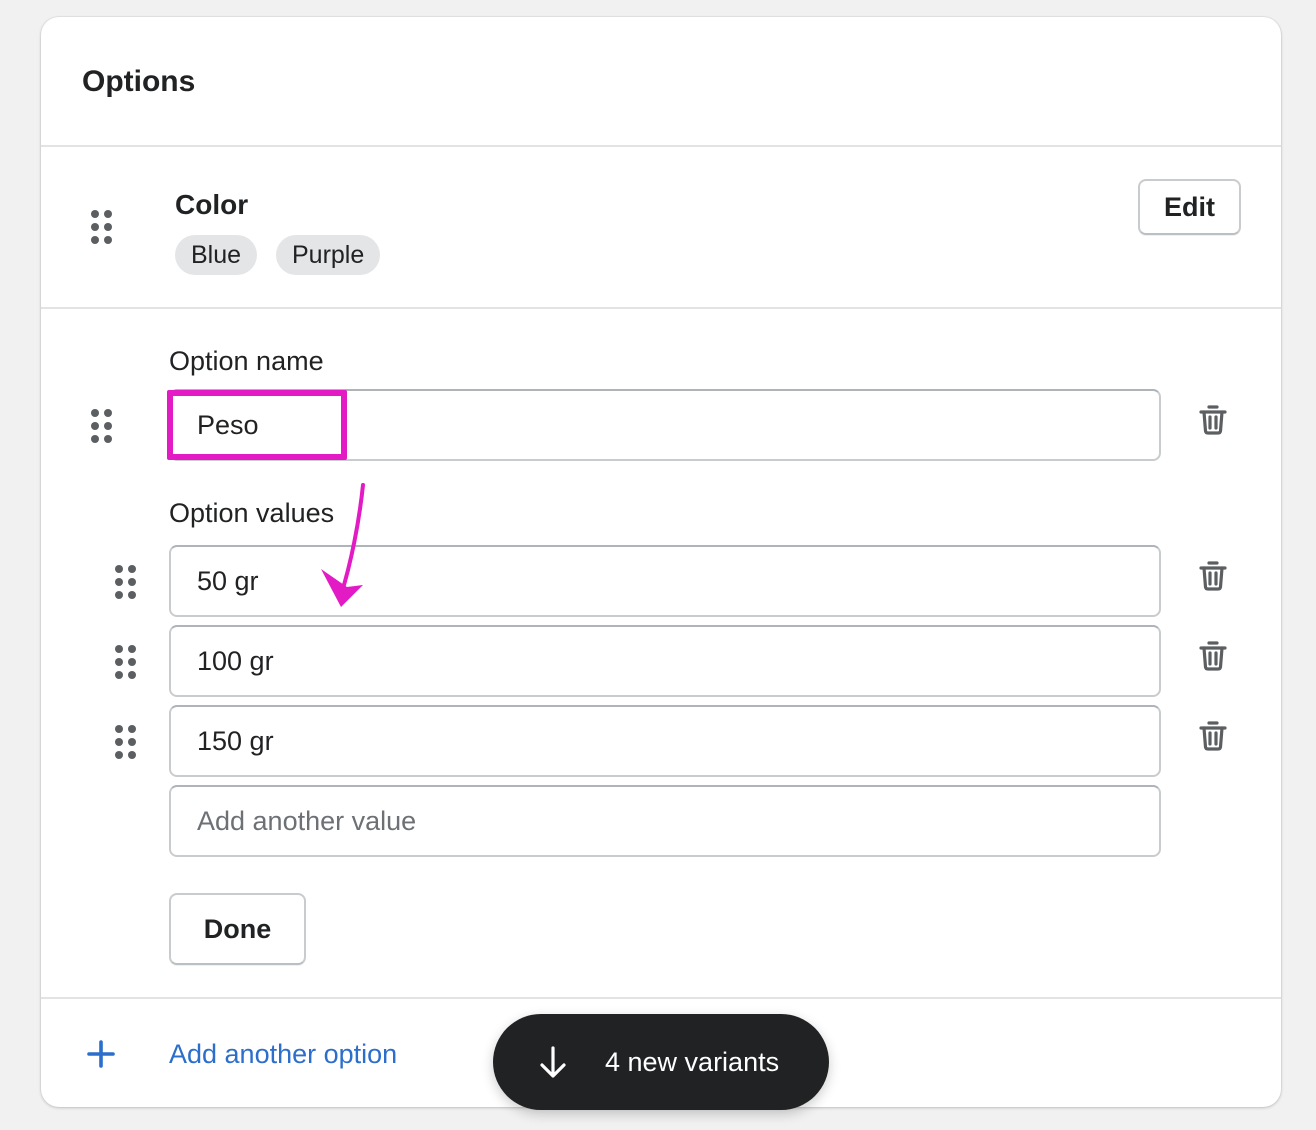 Image resolution: width=1316 pixels, height=1130 pixels. Describe the element at coordinates (246, 361) in the screenshot. I see `option-name-label: Option name` at that location.